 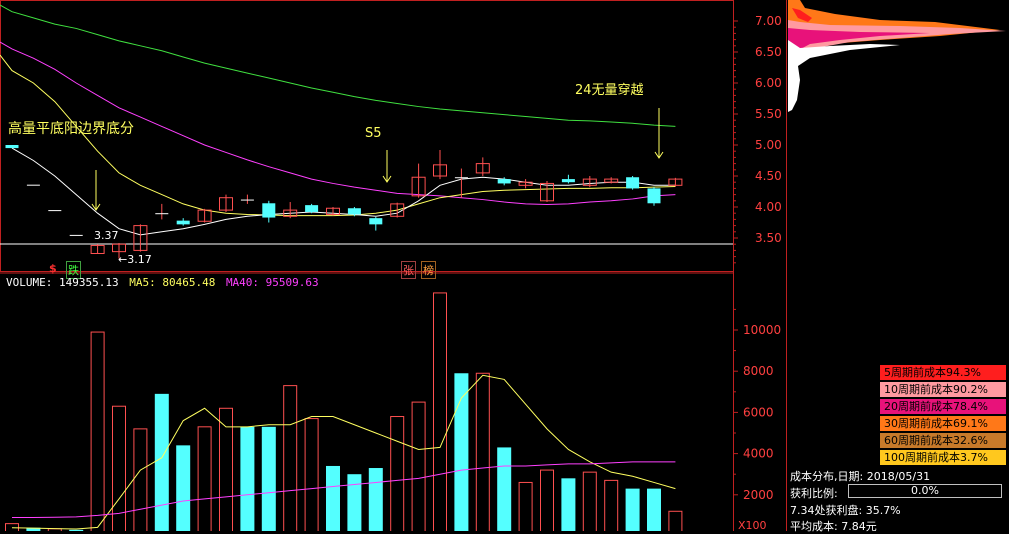 What do you see at coordinates (172, 282) in the screenshot?
I see `volume-ma5: MA5: 80465.48` at bounding box center [172, 282].